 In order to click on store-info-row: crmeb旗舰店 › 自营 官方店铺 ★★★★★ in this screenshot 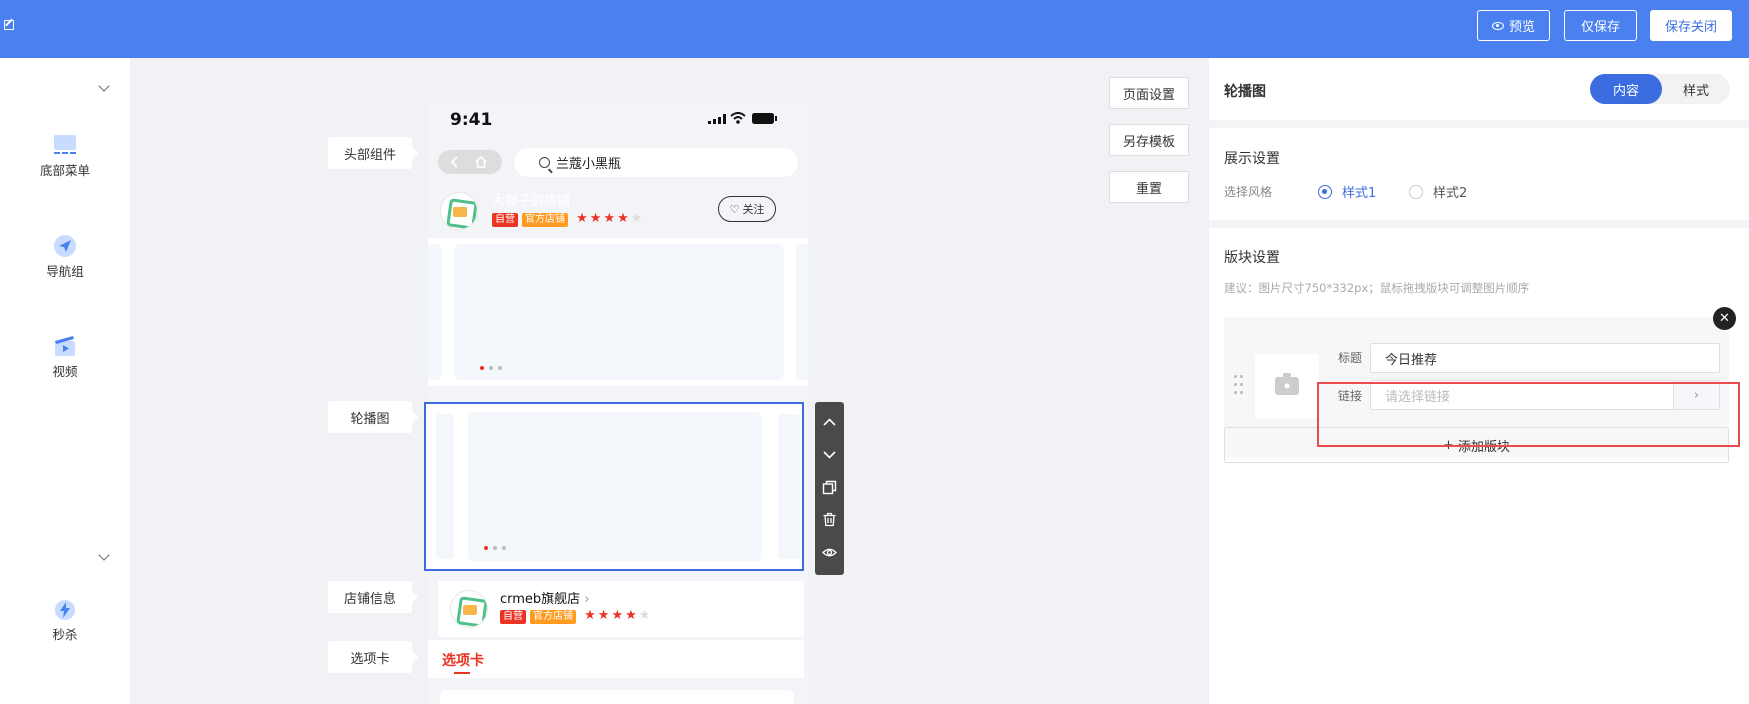, I will do `click(629, 611)`.